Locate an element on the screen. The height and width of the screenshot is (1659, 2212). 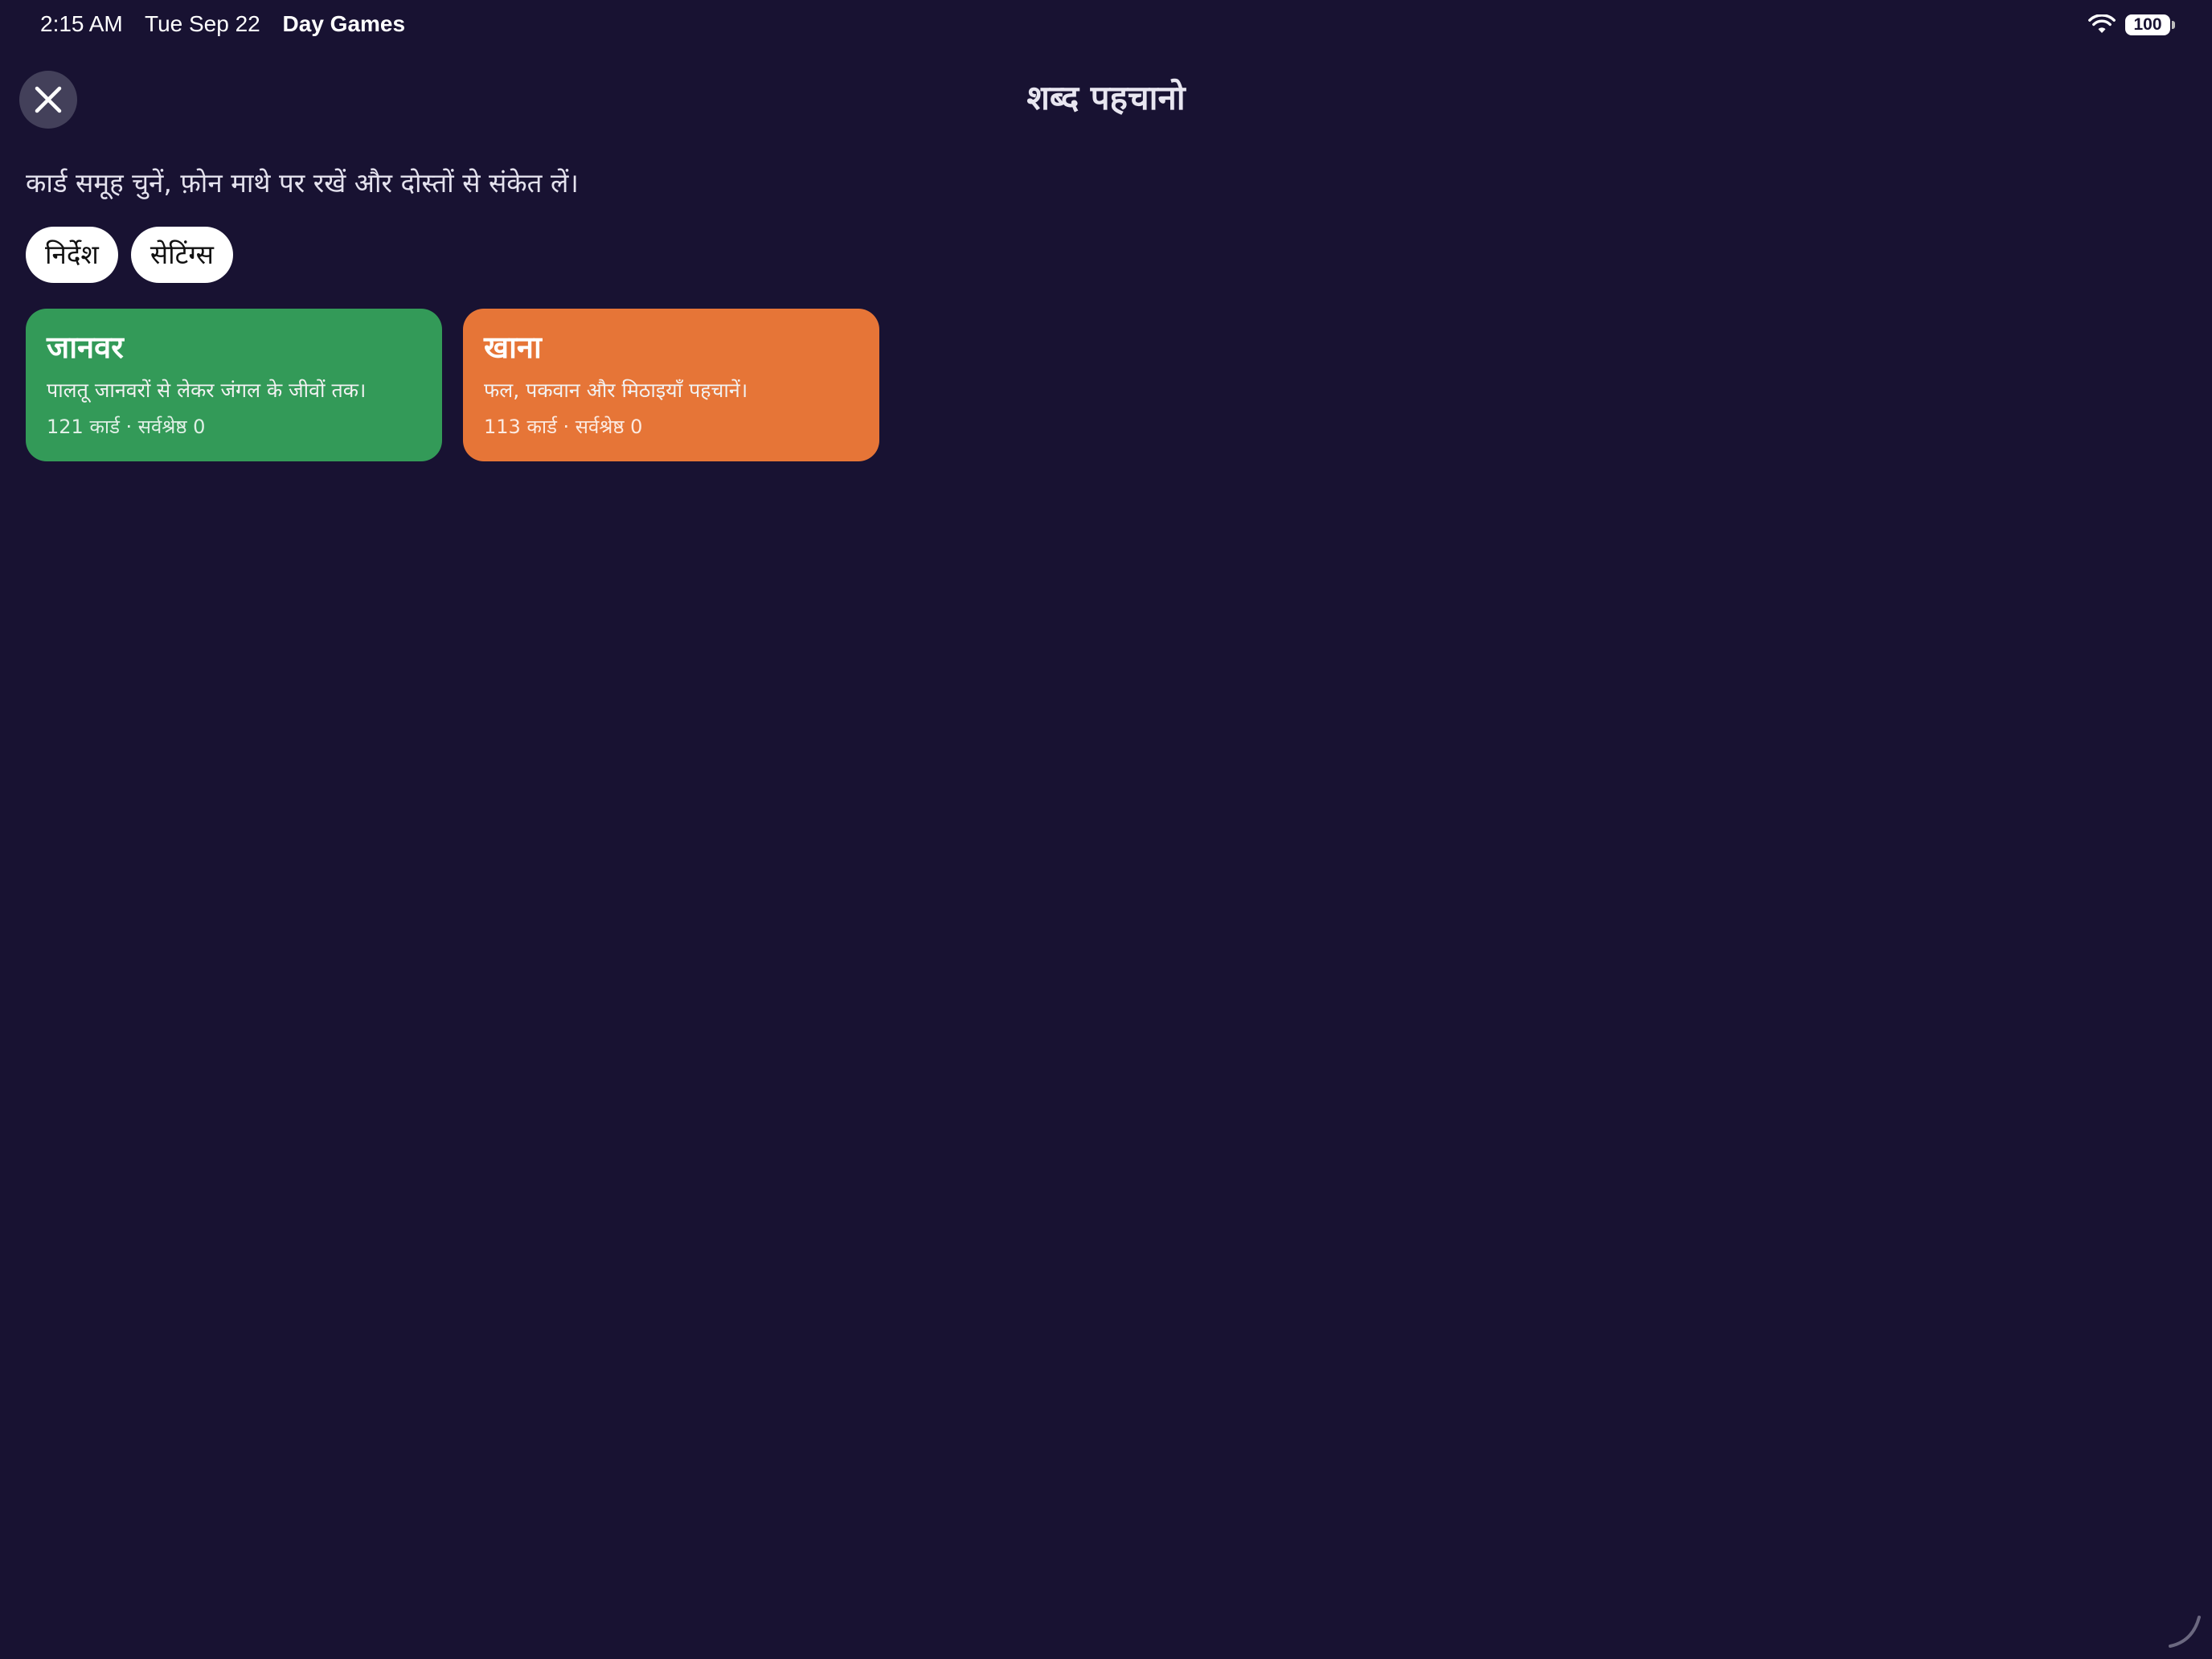
status-bar: 2:15 AM Tue Sep 22 Day Games 100 is located at coordinates (1106, 26).